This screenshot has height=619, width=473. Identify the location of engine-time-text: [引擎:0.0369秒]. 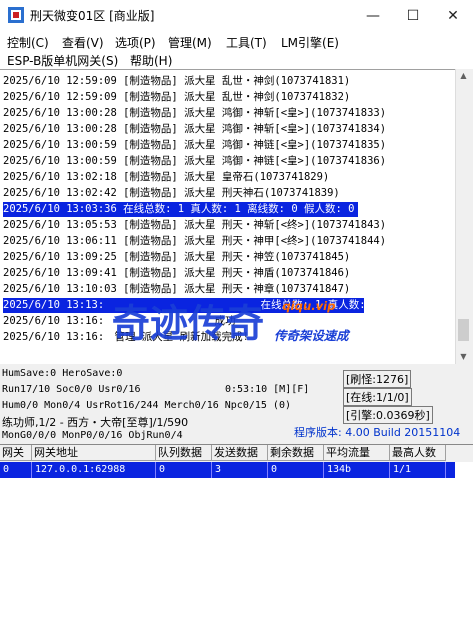
(388, 415).